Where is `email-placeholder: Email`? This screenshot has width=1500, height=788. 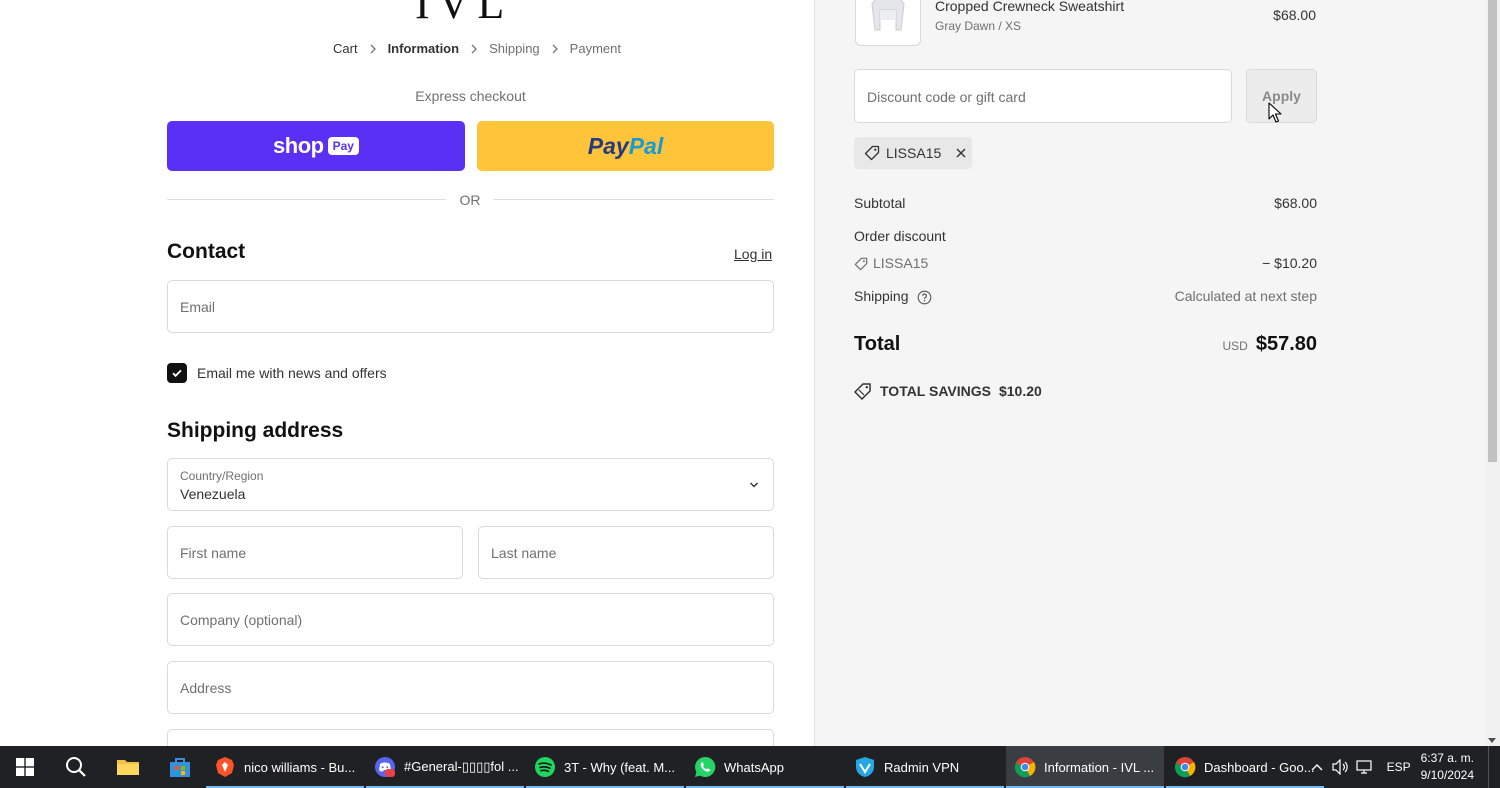 email-placeholder: Email is located at coordinates (198, 306).